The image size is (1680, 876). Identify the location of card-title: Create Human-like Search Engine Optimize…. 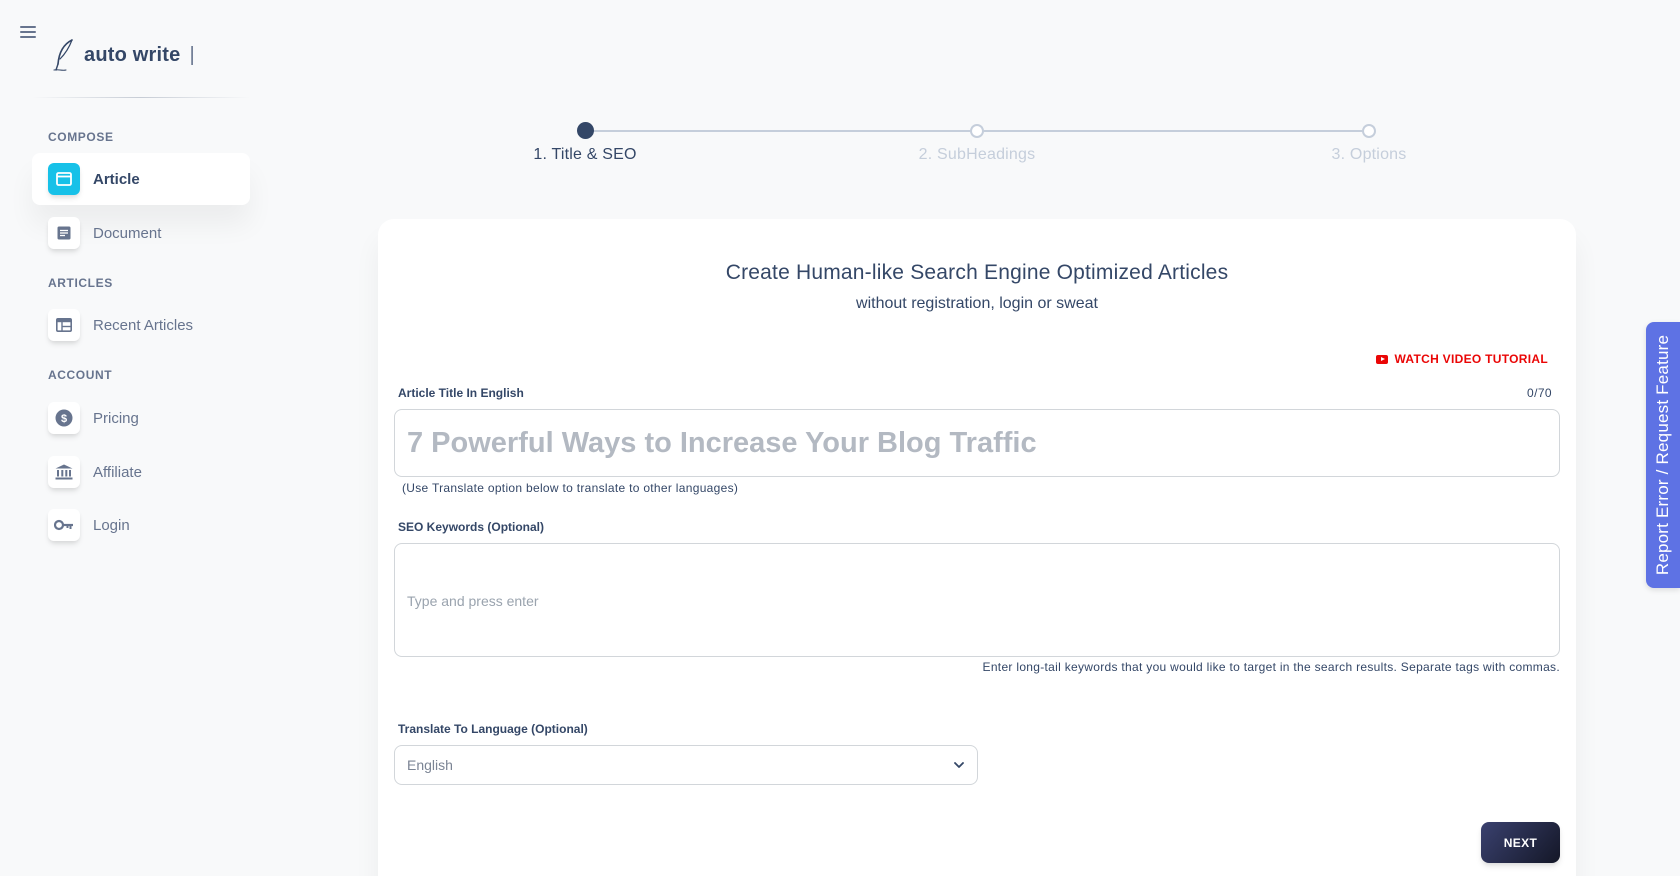
(977, 272).